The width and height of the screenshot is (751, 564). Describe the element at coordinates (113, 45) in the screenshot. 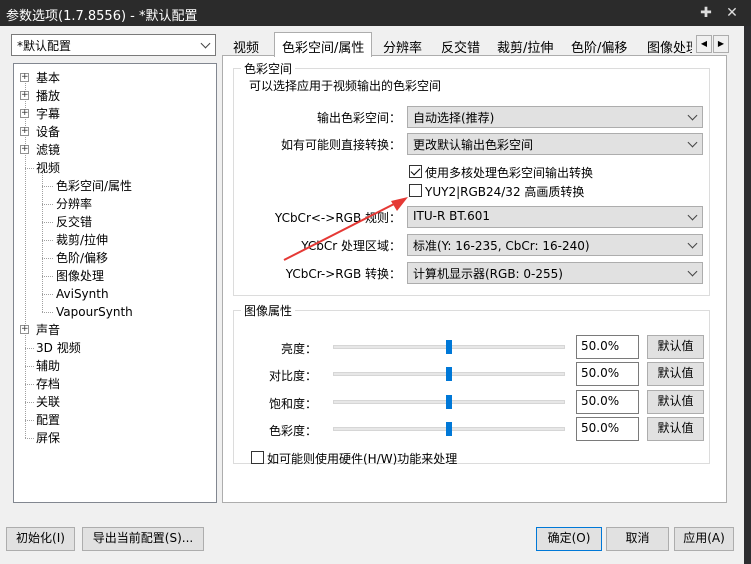

I see `profile-select: *默认配置` at that location.